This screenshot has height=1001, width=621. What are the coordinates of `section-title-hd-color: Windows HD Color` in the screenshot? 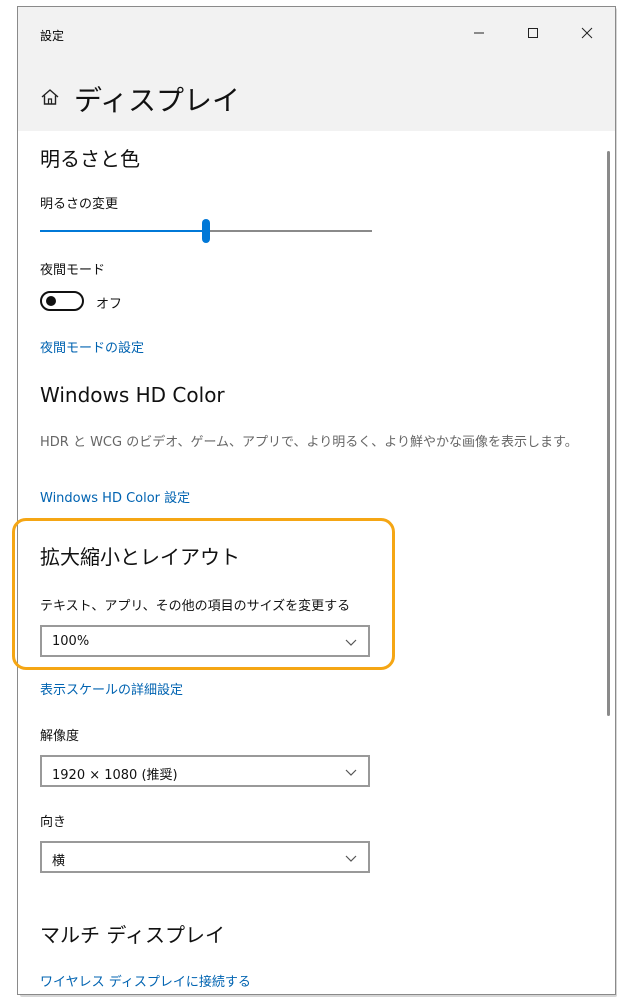 It's located at (132, 395).